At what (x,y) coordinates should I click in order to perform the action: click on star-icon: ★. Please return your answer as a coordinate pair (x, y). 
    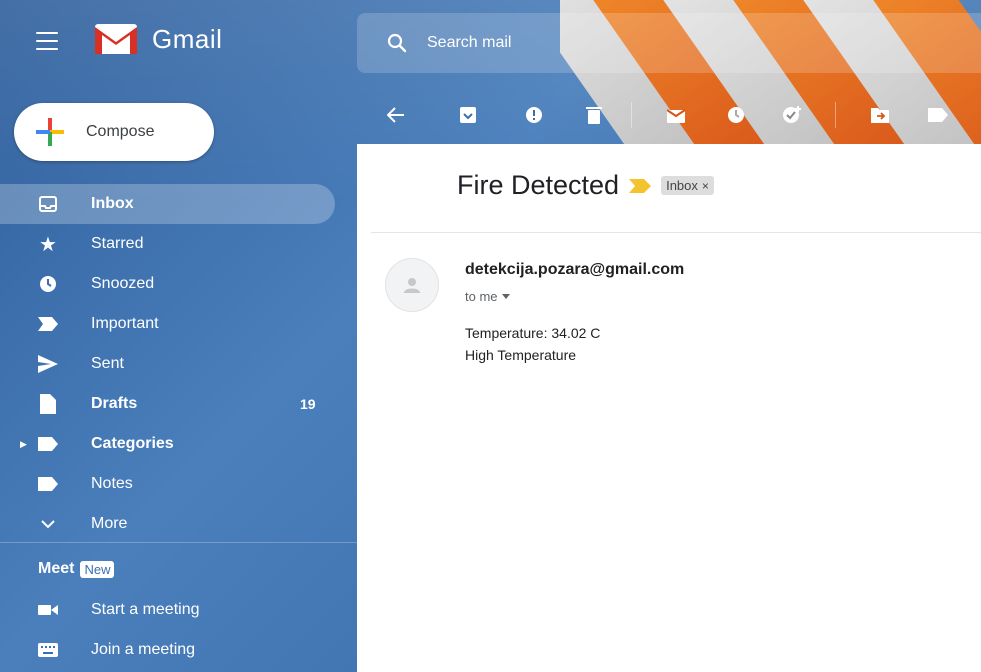
    Looking at the image, I should click on (48, 244).